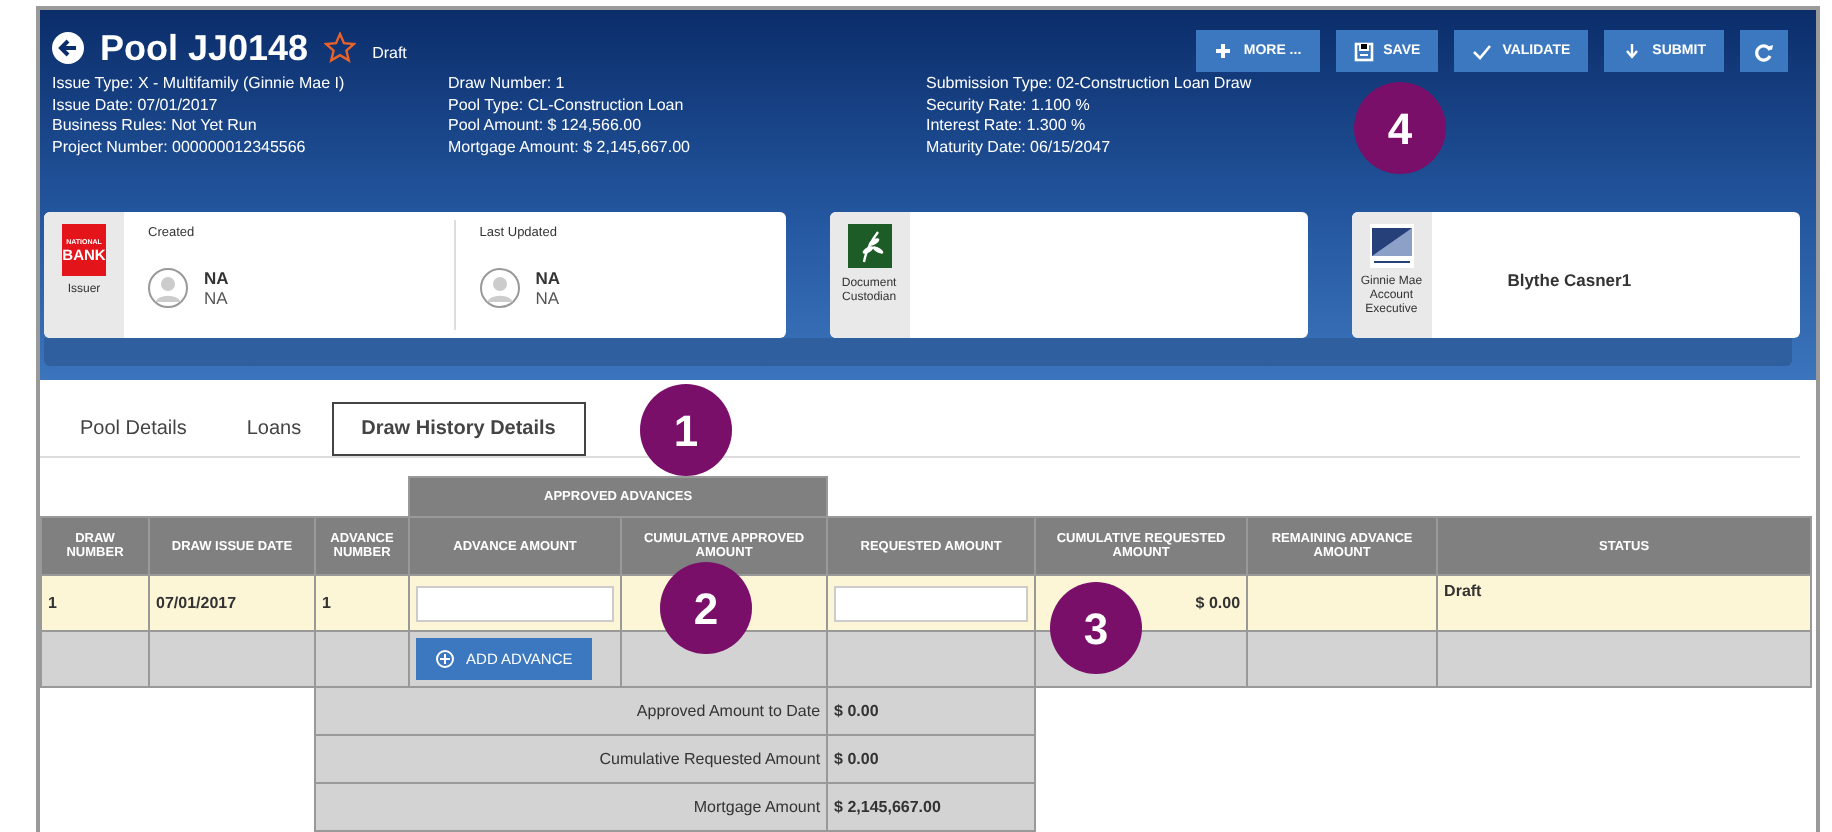  Describe the element at coordinates (128, 429) in the screenshot. I see `tab: Pool Details` at that location.